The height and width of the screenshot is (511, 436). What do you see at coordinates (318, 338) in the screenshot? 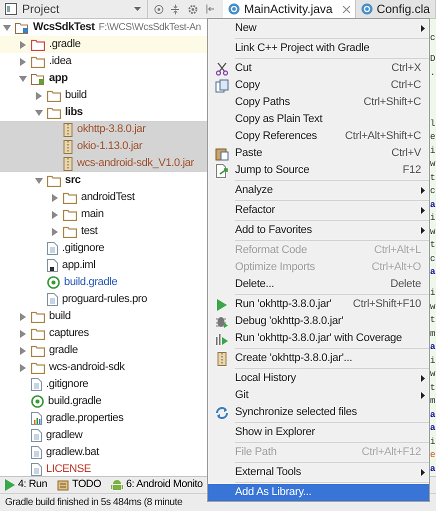
I see `menu-item: Run 'okhttp-3.8.0.jar' with Coverage` at bounding box center [318, 338].